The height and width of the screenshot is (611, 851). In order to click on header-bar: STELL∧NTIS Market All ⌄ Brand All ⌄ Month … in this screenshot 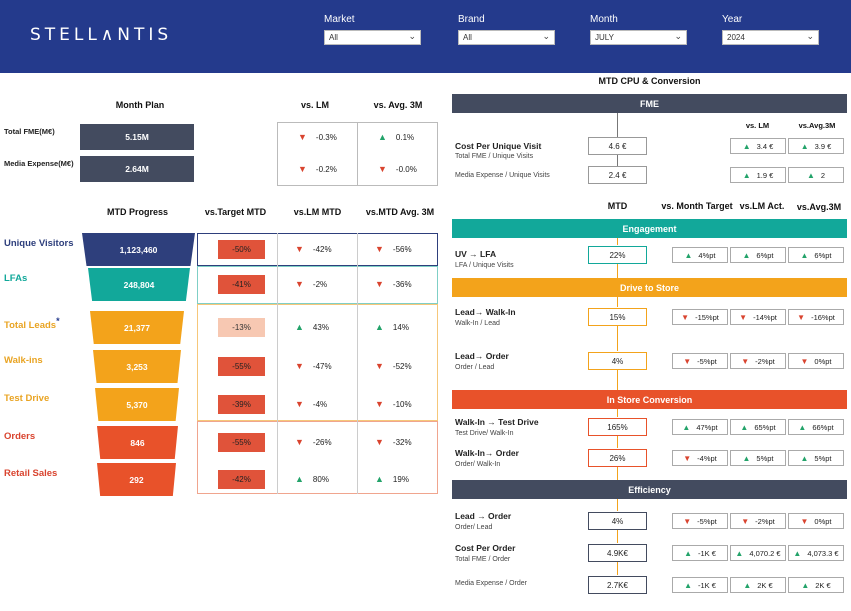, I will do `click(425, 36)`.